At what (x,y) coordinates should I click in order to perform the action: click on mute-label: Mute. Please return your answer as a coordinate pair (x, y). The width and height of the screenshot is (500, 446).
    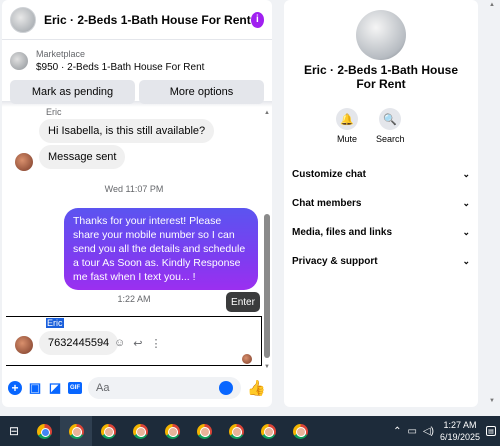
    Looking at the image, I should click on (346, 139).